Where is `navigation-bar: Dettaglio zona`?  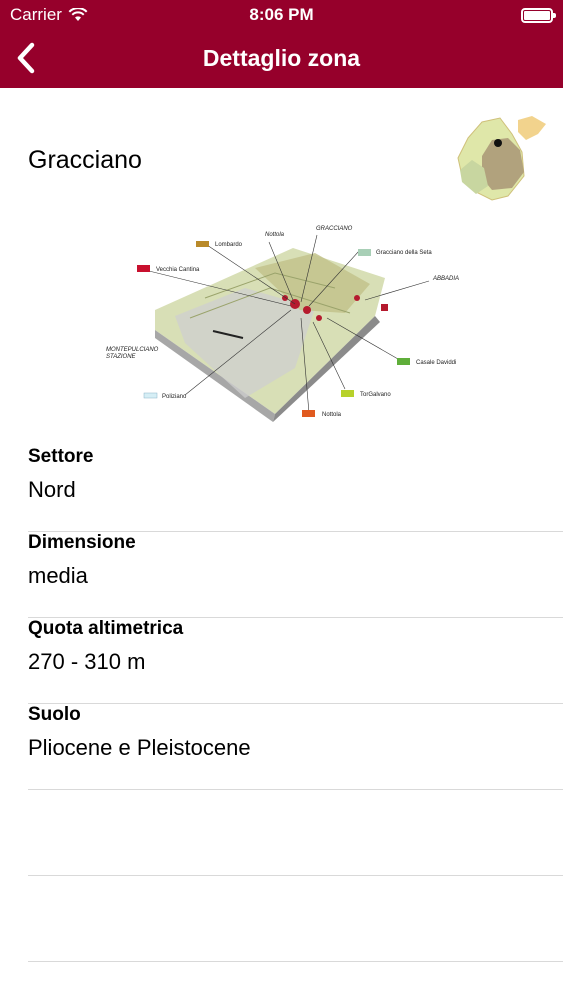 navigation-bar: Dettaglio zona is located at coordinates (281, 59).